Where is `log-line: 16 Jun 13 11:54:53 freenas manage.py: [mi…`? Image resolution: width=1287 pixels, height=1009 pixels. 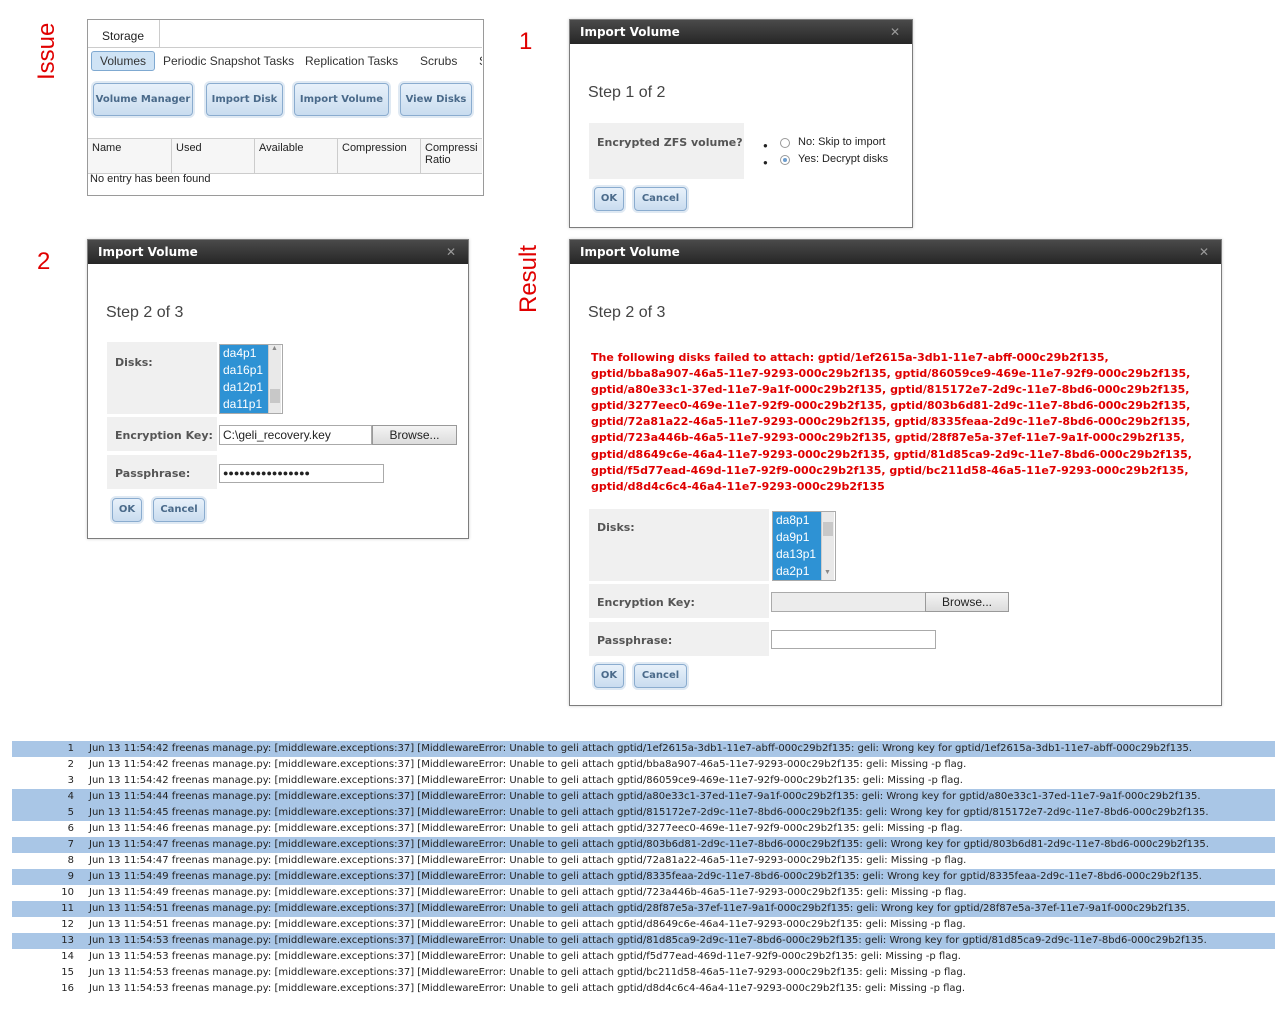
log-line: 16 Jun 13 11:54:53 freenas manage.py: [mi… is located at coordinates (643, 989).